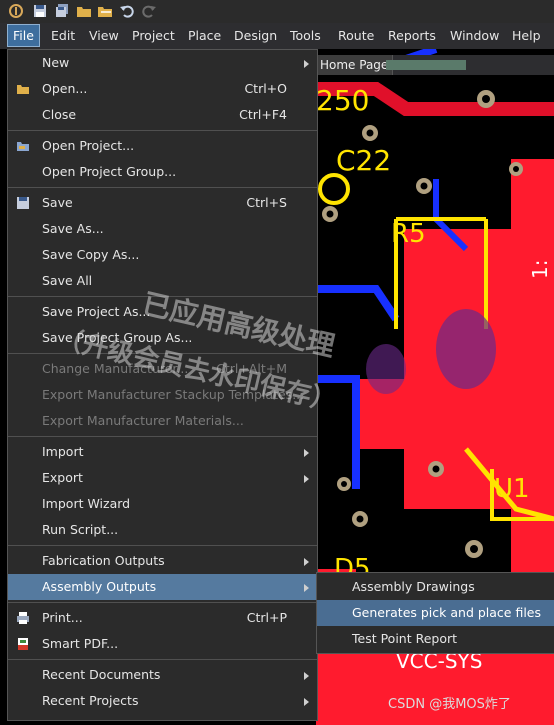 The height and width of the screenshot is (725, 554). What do you see at coordinates (149, 11) in the screenshot?
I see `redo-icon` at bounding box center [149, 11].